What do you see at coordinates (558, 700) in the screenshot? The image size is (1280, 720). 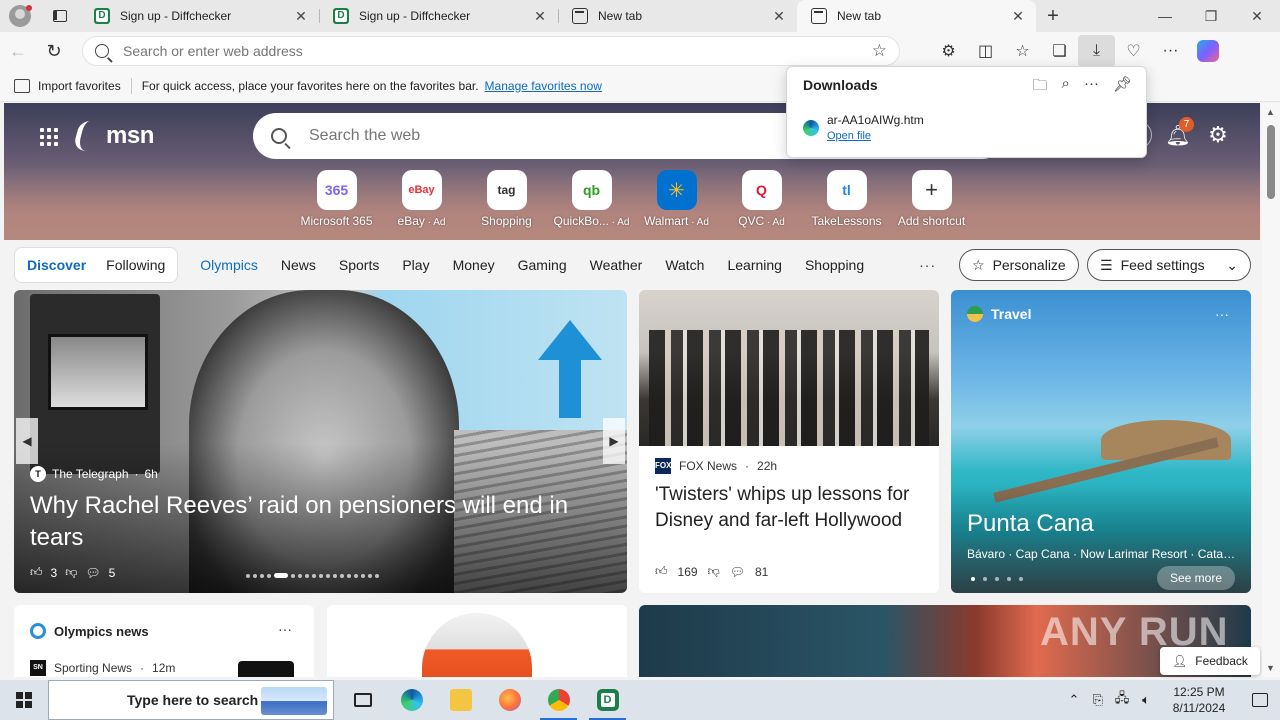 I see `chrome-icon` at bounding box center [558, 700].